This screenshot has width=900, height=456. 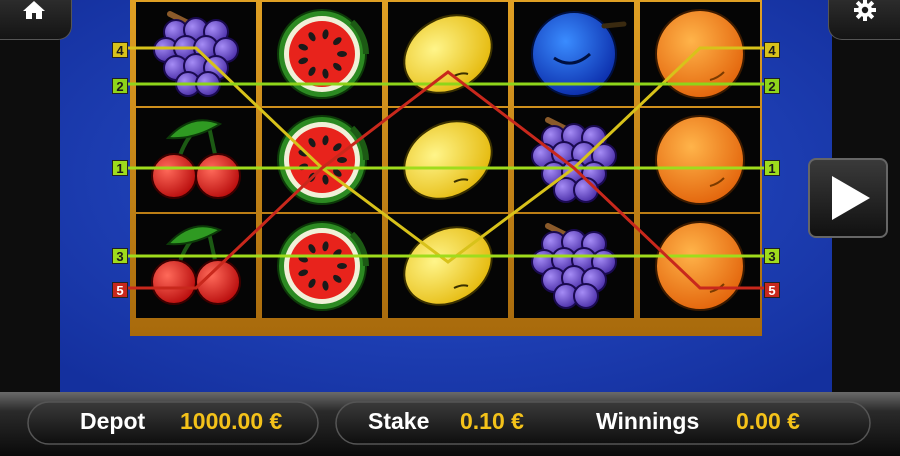 What do you see at coordinates (120, 256) in the screenshot?
I see `payline-label-3-left: 3` at bounding box center [120, 256].